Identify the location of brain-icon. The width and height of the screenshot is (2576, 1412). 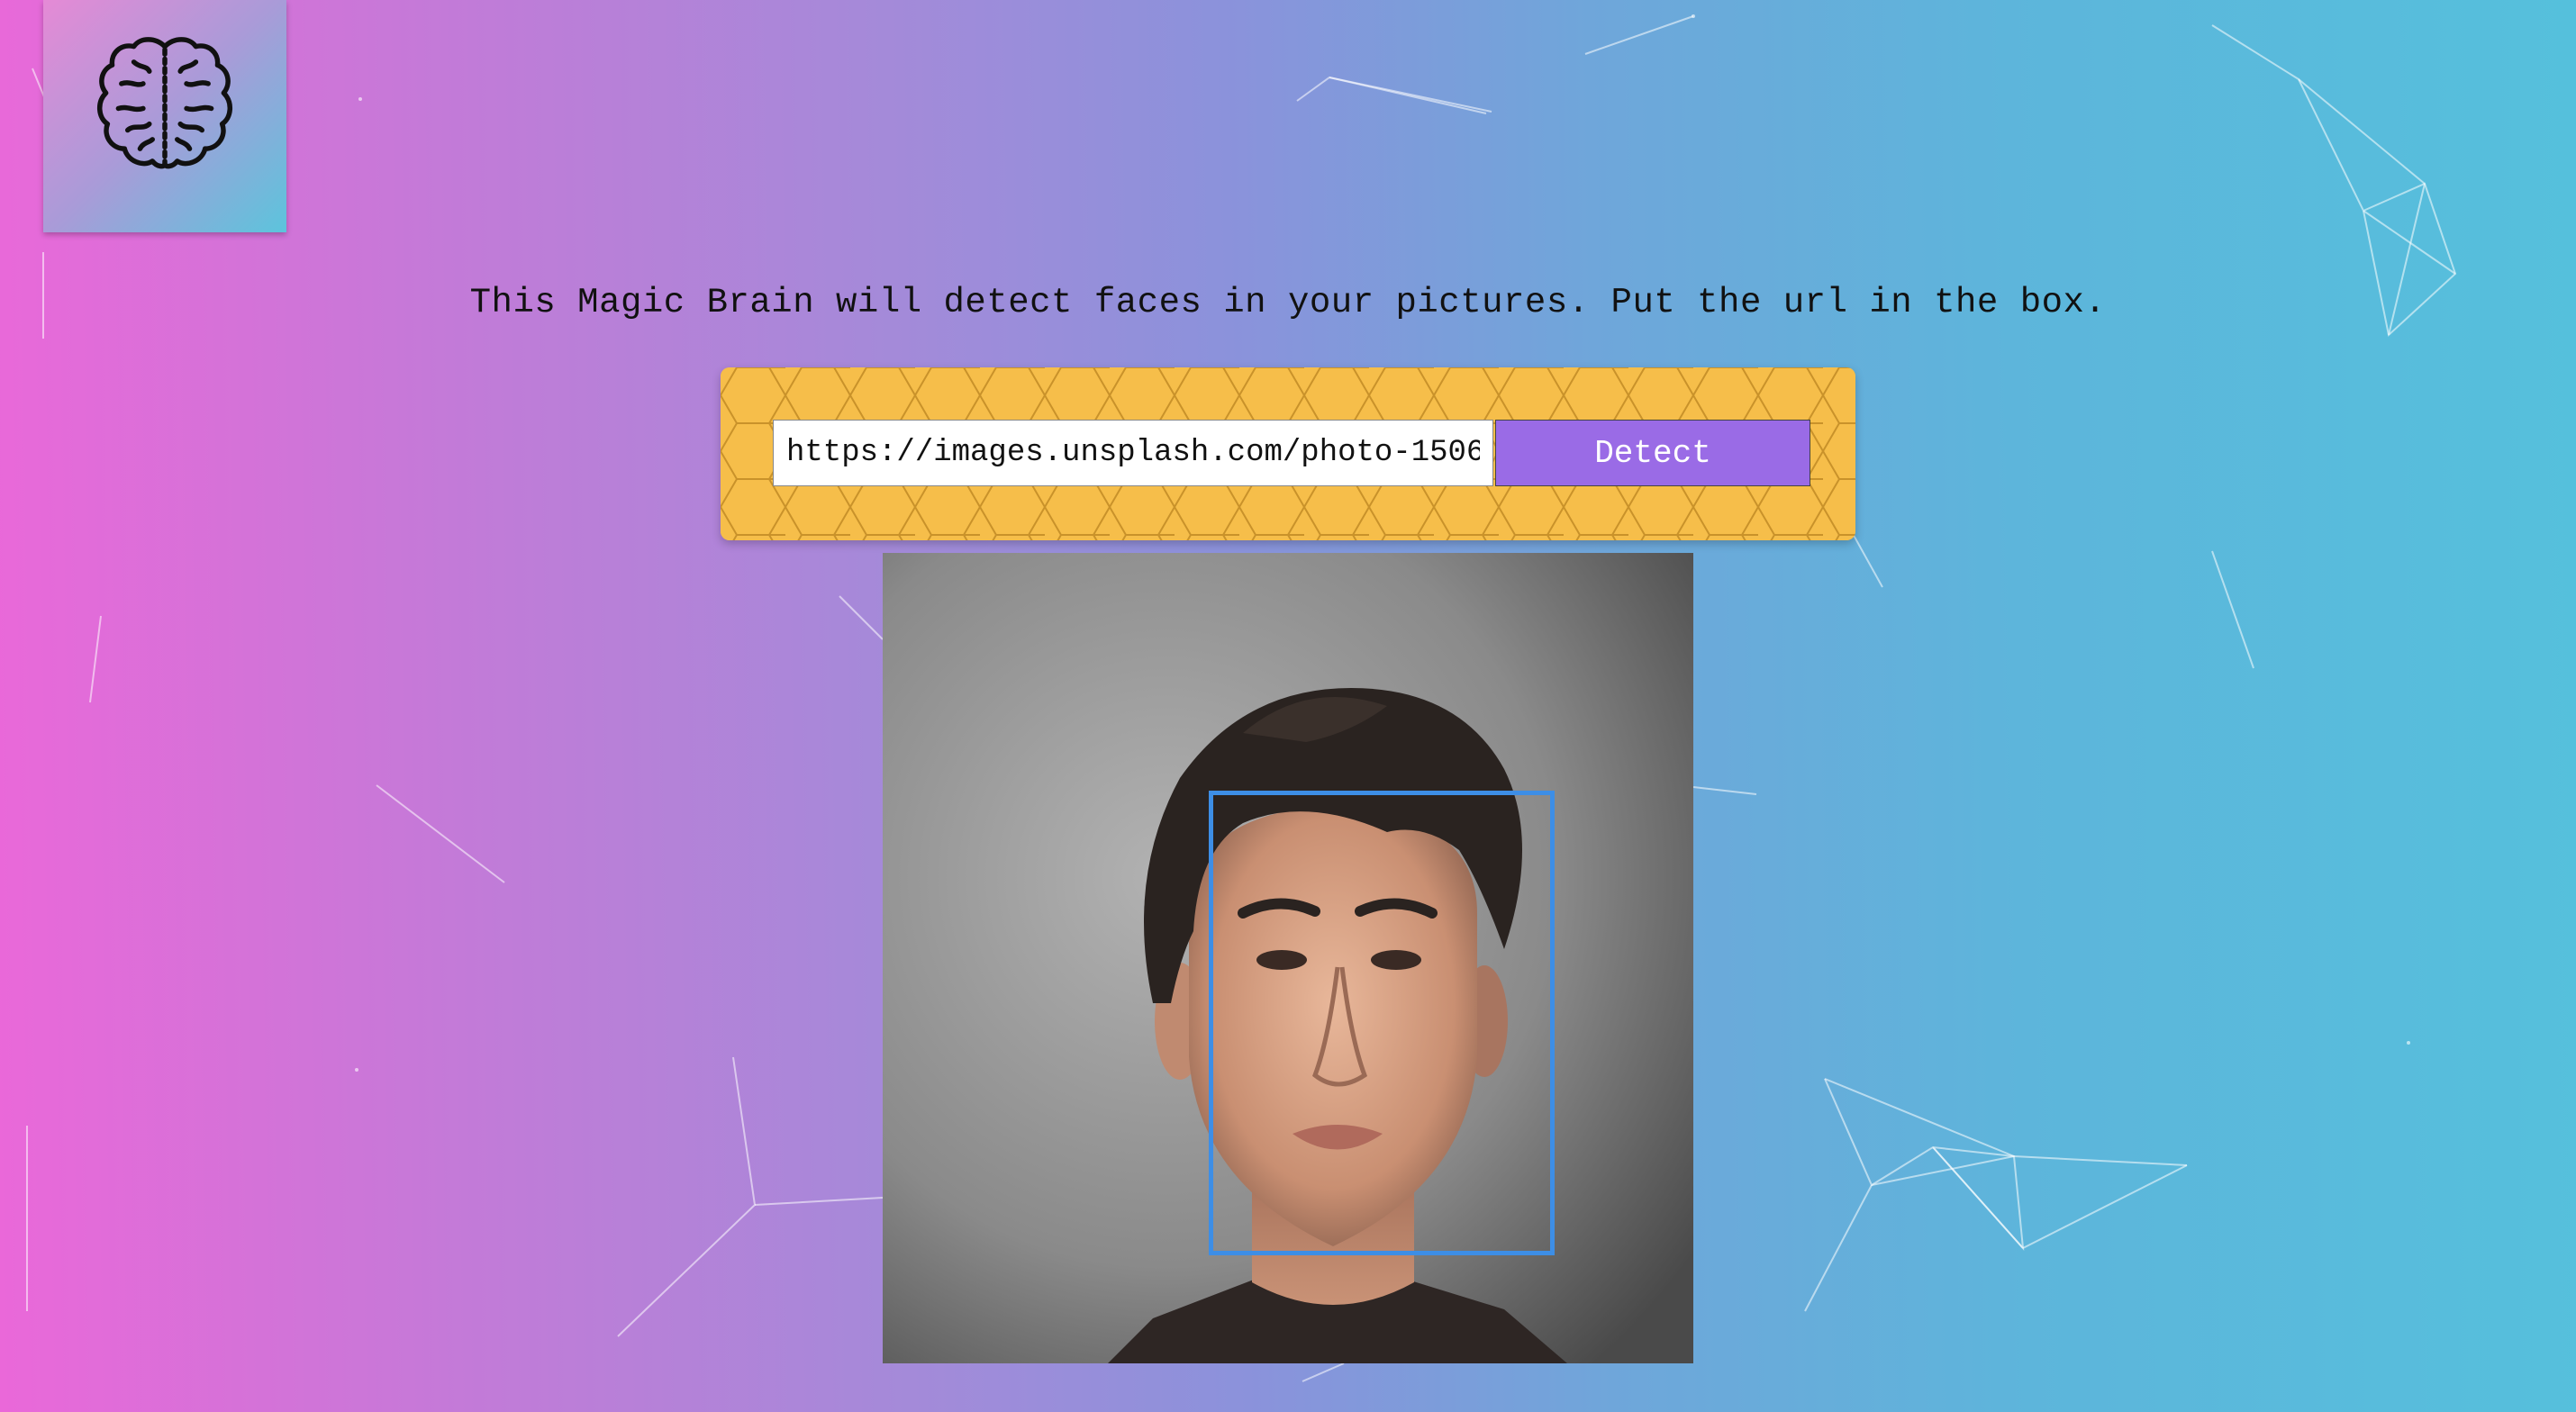
(164, 103).